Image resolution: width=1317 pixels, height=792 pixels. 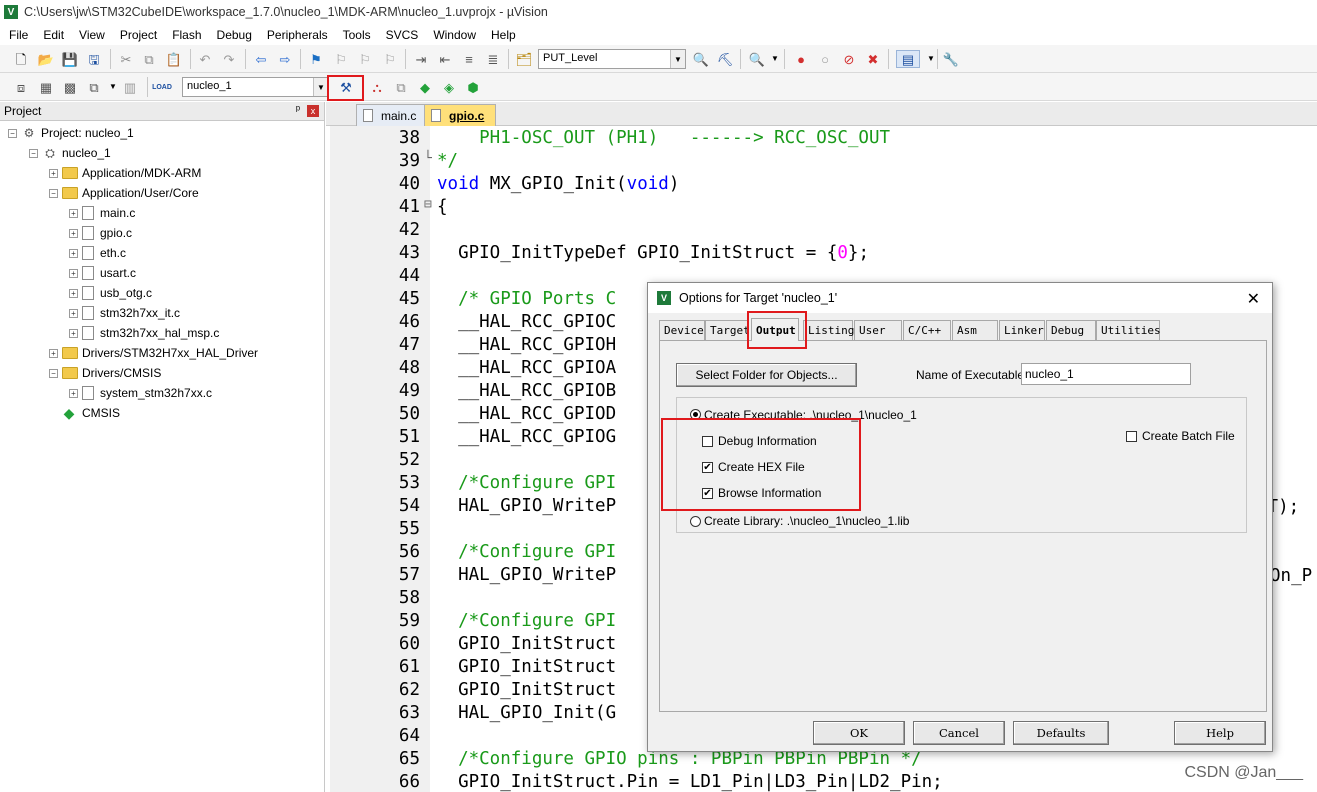 What do you see at coordinates (1061, 733) in the screenshot?
I see `defaults-button: Defaults` at bounding box center [1061, 733].